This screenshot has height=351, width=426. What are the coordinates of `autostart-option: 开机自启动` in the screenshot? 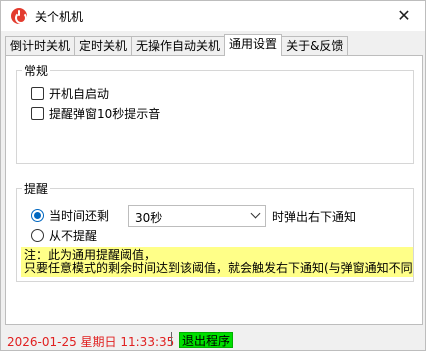 It's located at (70, 93).